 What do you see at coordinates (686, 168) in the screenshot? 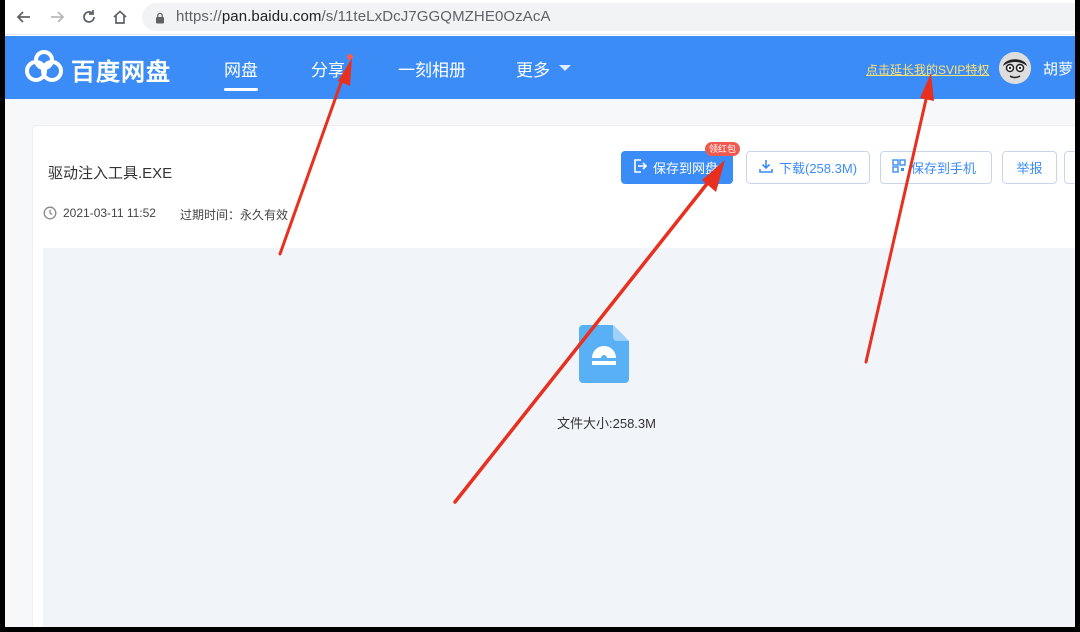
I see `save-button-label: 保存到网盘` at bounding box center [686, 168].